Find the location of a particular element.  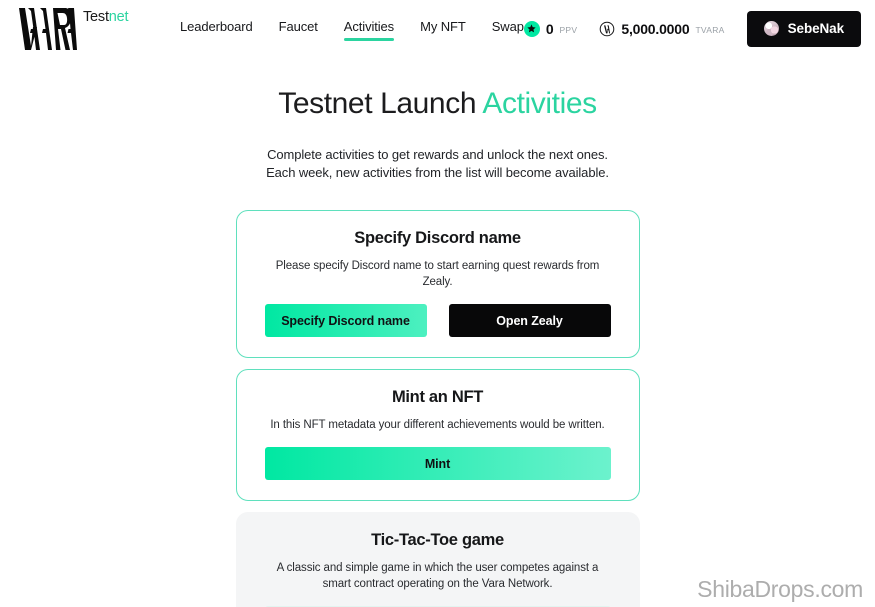

brand-net-text: net is located at coordinates (118, 16).